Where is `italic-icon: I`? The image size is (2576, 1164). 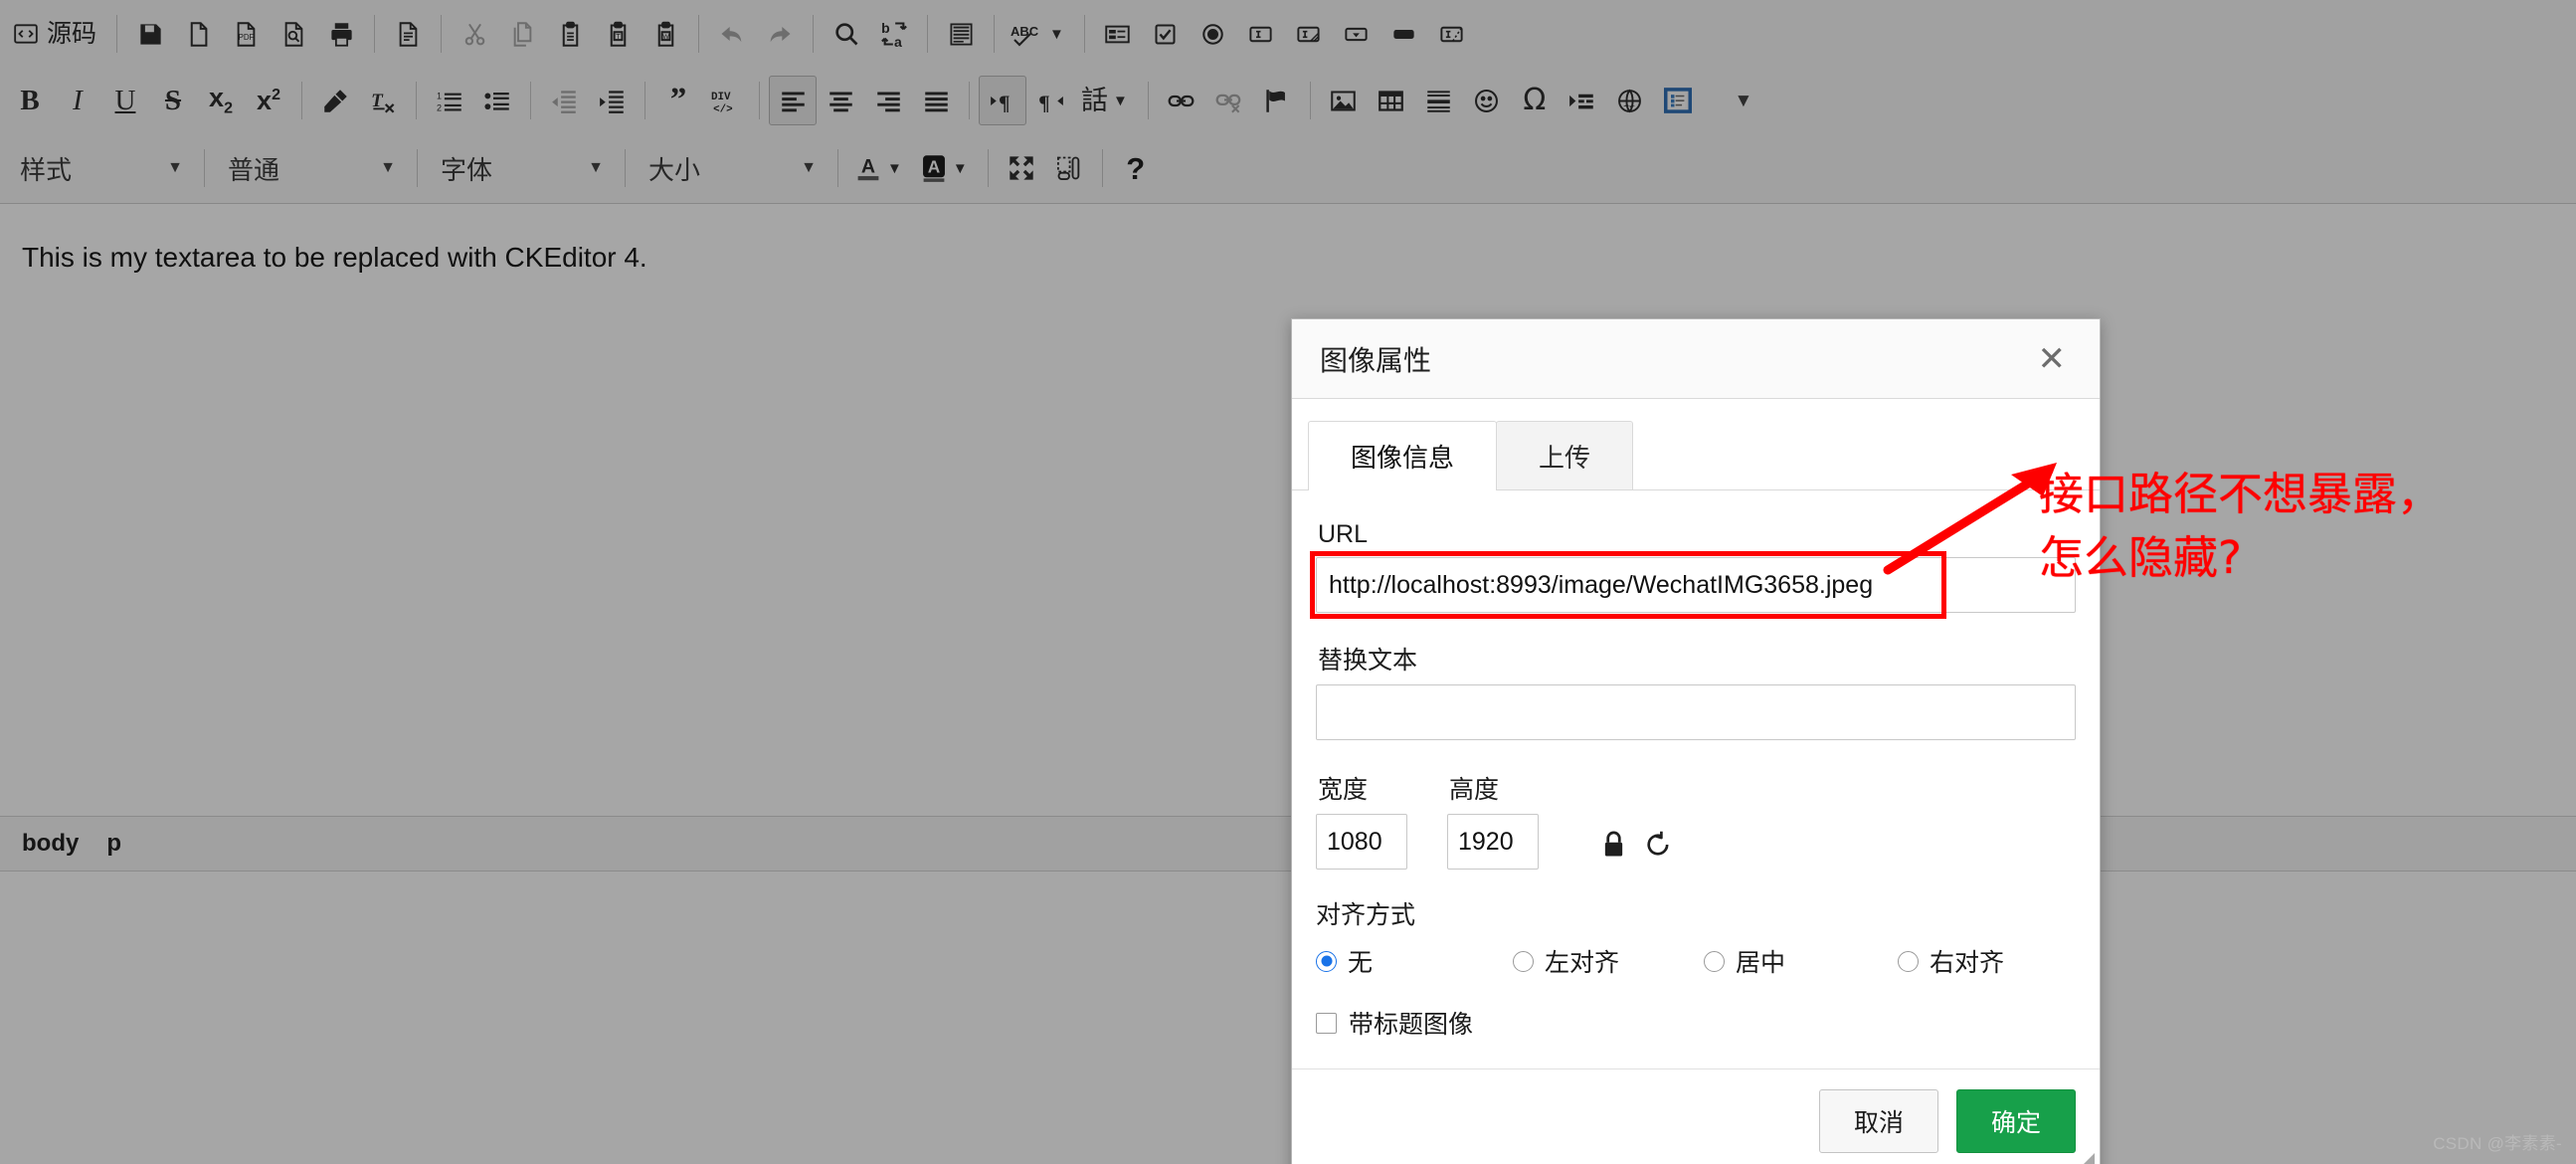
italic-icon: I is located at coordinates (77, 100).